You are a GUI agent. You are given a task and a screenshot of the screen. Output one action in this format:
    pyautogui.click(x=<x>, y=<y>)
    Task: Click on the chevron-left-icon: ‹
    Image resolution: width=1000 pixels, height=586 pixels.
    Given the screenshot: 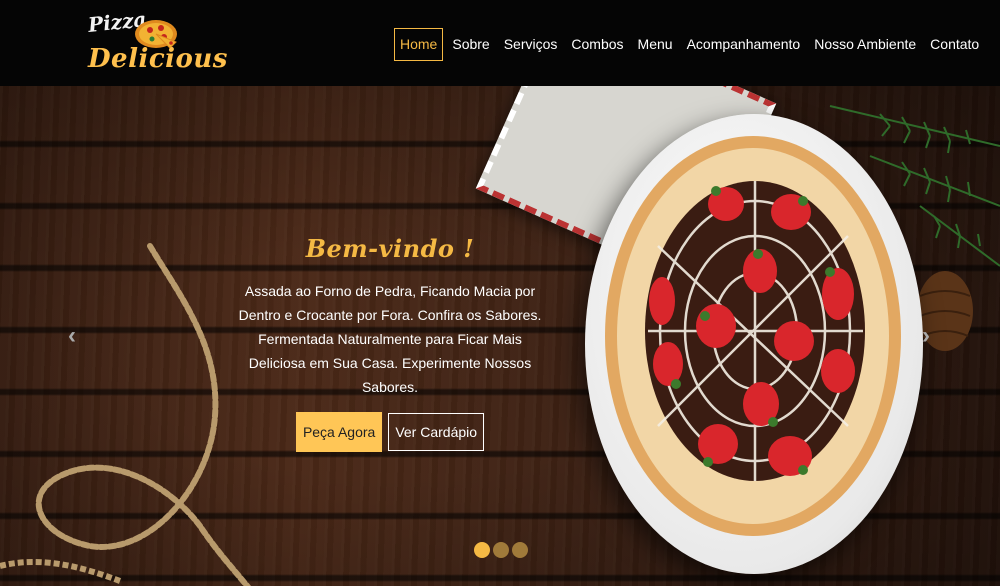 What is the action you would take?
    pyautogui.click(x=72, y=336)
    